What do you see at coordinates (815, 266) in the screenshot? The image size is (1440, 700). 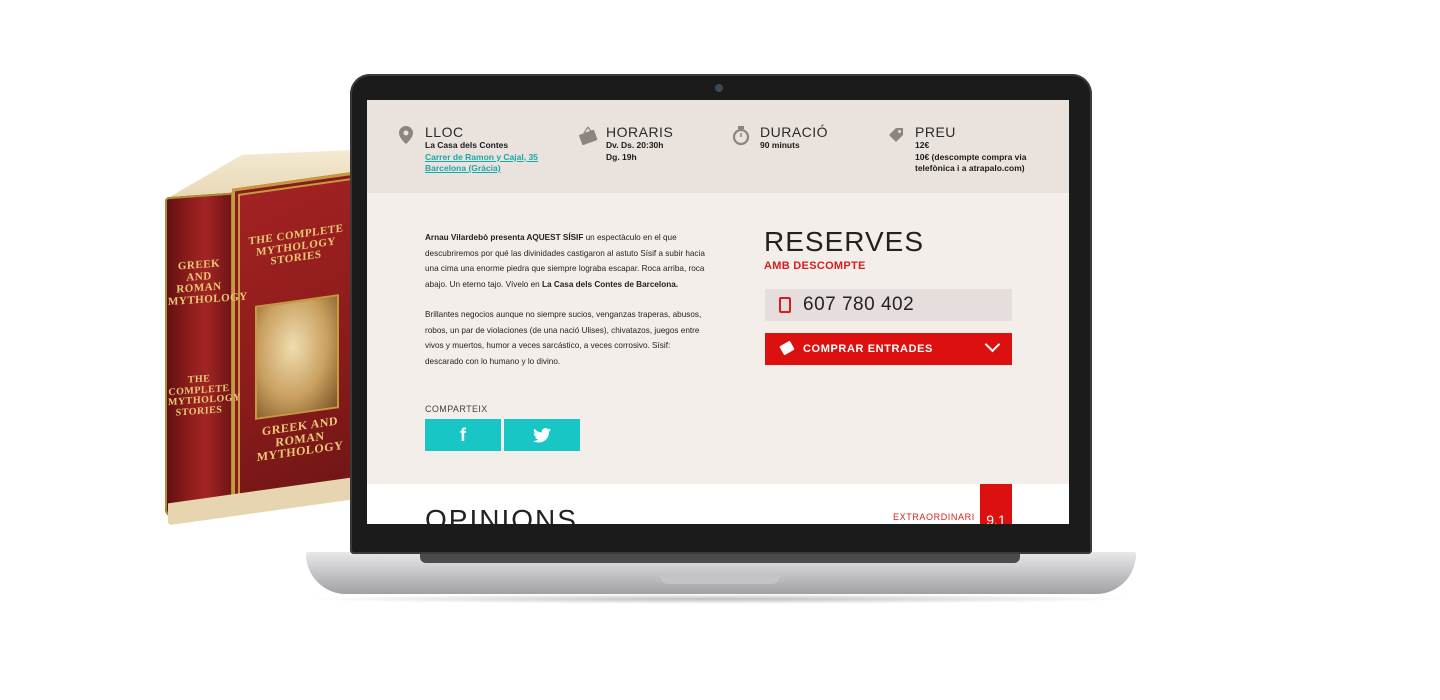 I see `reserves-subtitle: AMB DESCOMPTE` at bounding box center [815, 266].